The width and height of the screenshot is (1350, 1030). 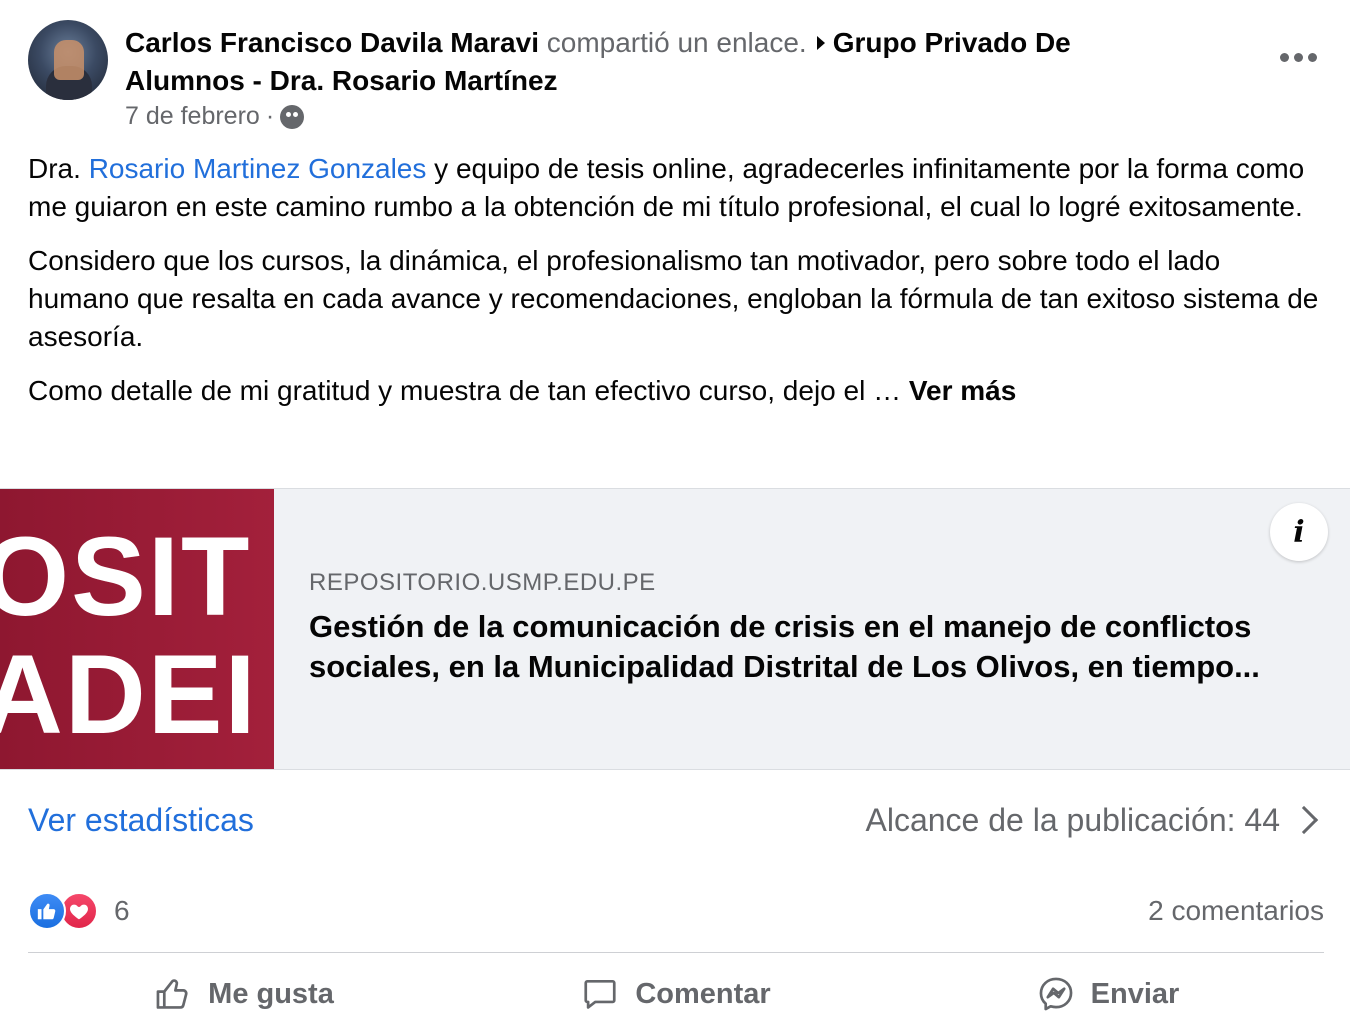 I want to click on like-button: Me gusta, so click(x=244, y=994).